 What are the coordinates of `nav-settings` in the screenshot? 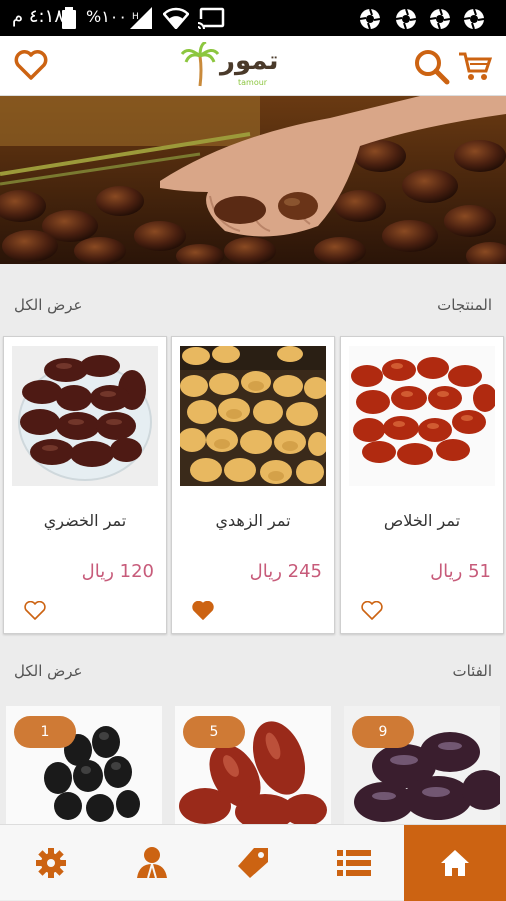 It's located at (50, 863).